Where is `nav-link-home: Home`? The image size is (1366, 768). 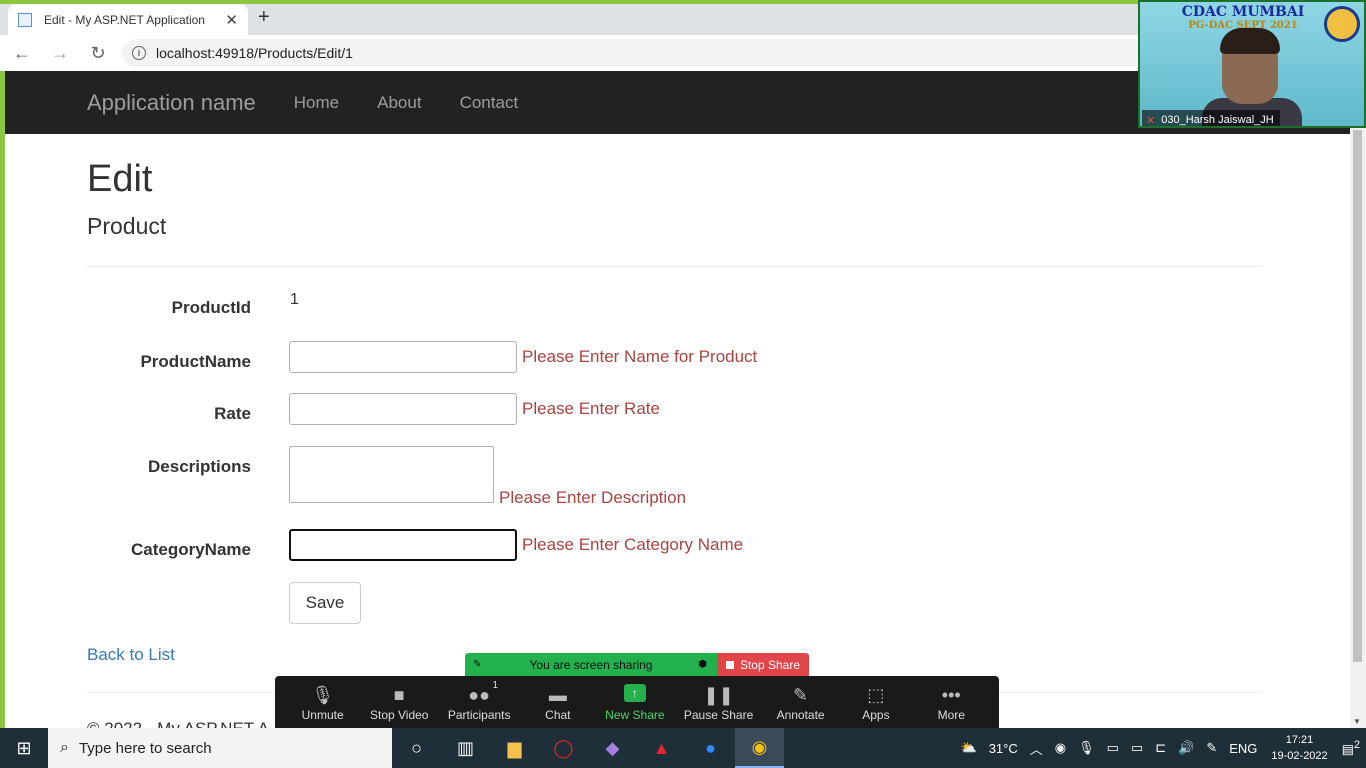
nav-link-home: Home is located at coordinates (316, 103).